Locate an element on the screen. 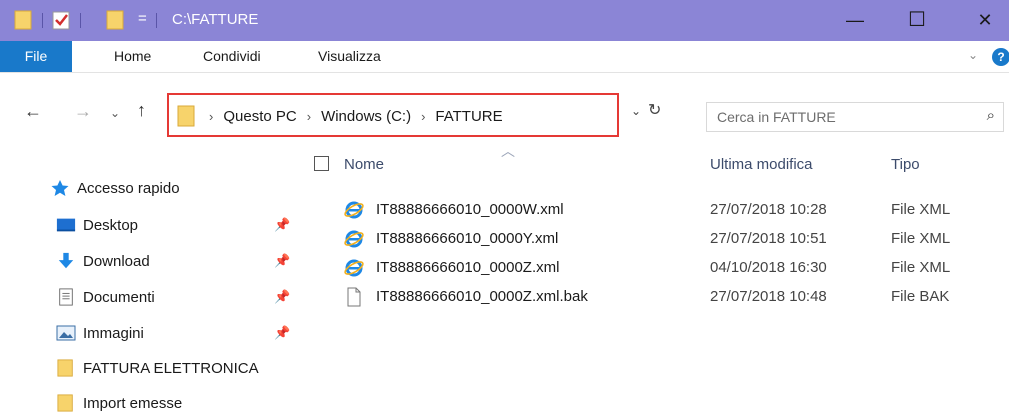 This screenshot has width=1009, height=416. refresh-icon: ↻ is located at coordinates (654, 110).